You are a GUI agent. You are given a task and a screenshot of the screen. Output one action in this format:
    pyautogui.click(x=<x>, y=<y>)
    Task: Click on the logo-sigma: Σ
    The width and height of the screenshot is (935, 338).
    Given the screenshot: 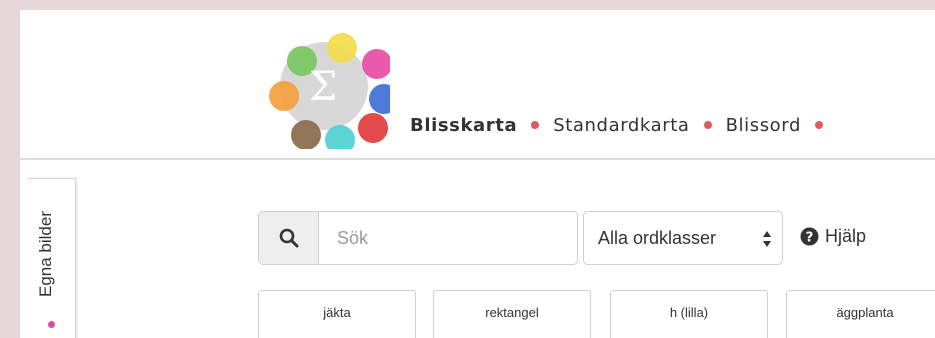 What is the action you would take?
    pyautogui.click(x=323, y=87)
    